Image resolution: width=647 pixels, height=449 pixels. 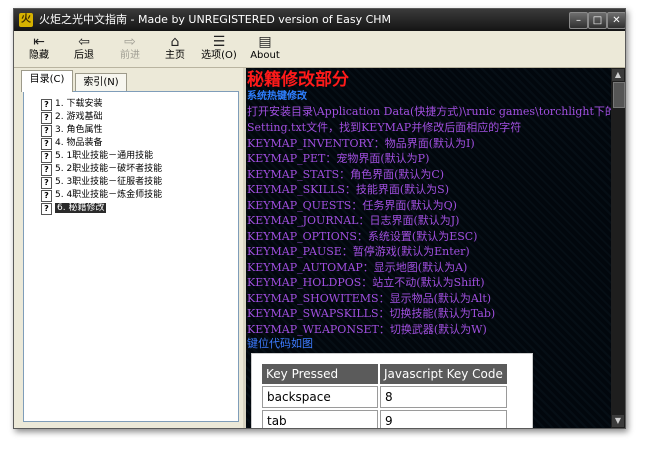 I want to click on hide-icon: ⇤, so click(x=39, y=42).